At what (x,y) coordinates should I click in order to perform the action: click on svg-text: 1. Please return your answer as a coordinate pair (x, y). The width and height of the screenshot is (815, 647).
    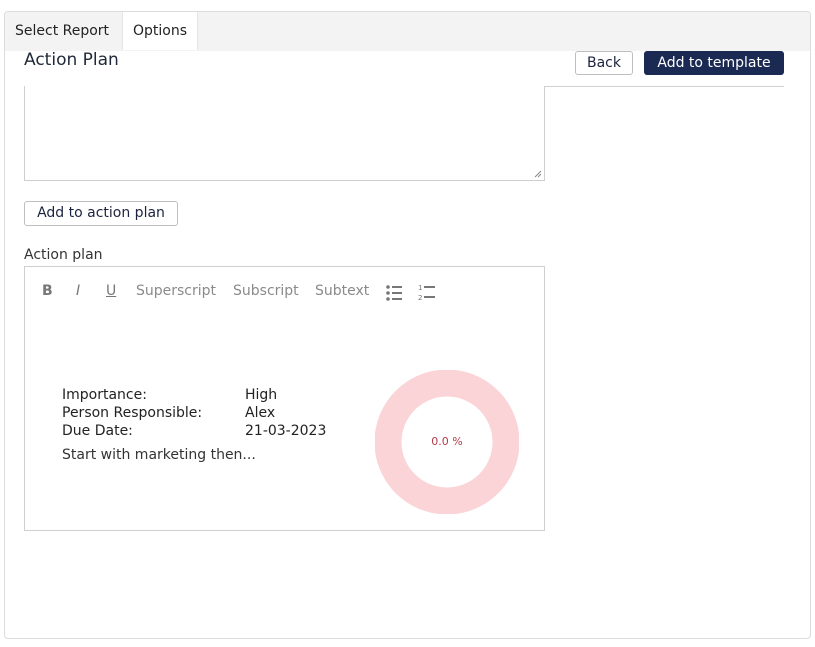
    Looking at the image, I should click on (420, 288).